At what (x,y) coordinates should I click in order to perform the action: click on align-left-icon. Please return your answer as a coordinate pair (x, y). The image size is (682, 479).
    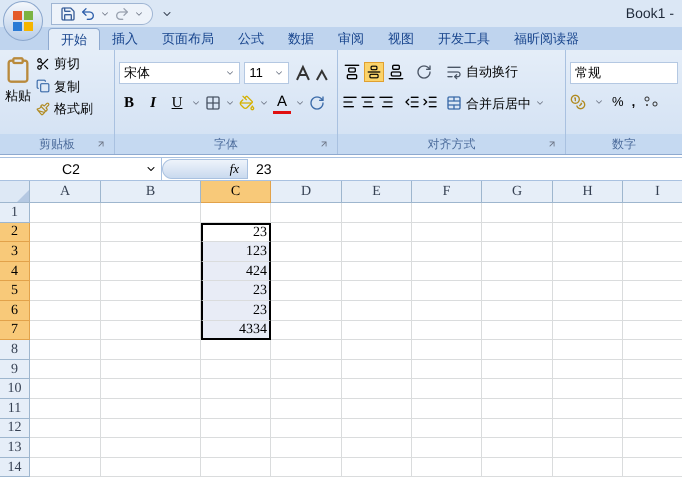
    Looking at the image, I should click on (350, 102).